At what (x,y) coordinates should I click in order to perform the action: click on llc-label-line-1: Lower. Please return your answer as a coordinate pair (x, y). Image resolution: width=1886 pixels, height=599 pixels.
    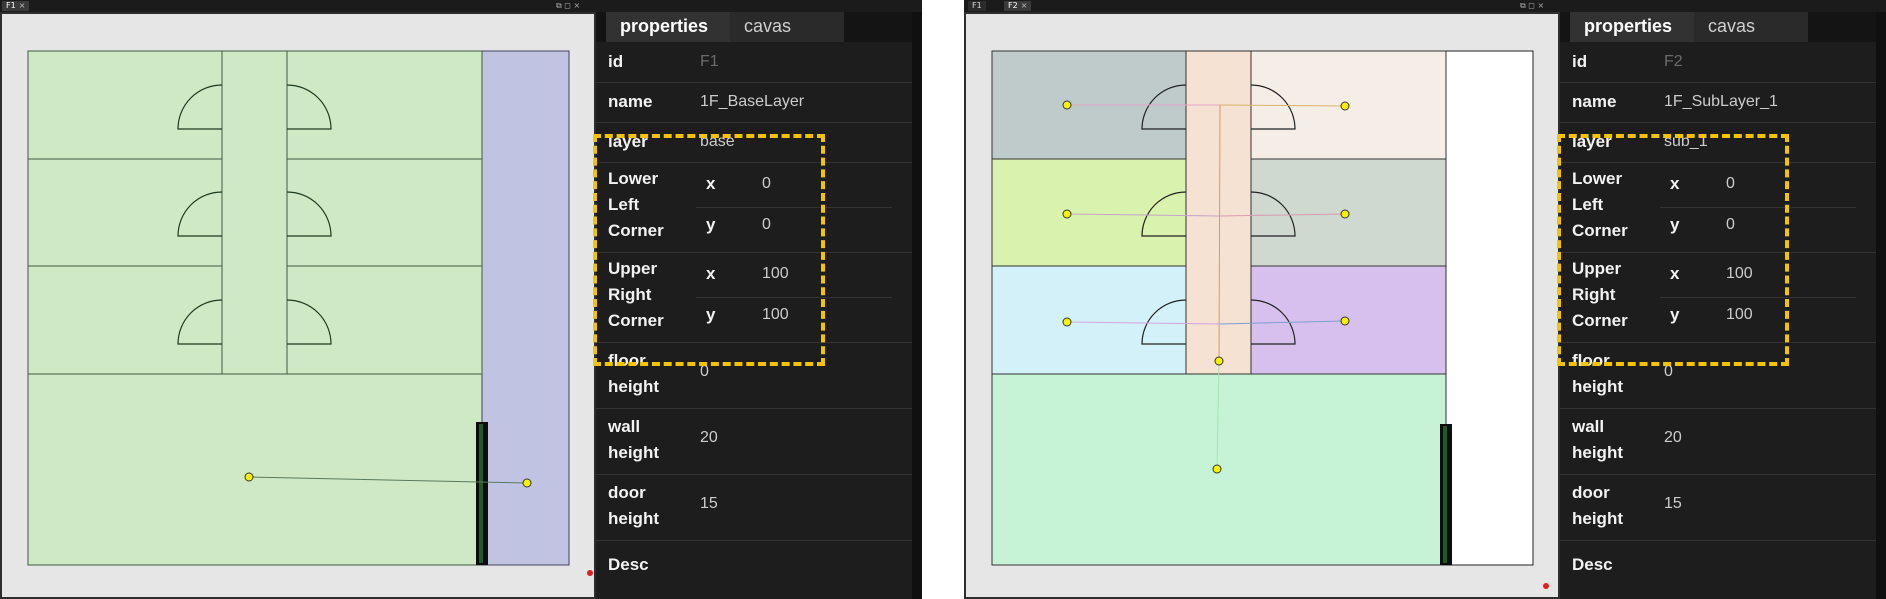
    Looking at the image, I should click on (633, 178).